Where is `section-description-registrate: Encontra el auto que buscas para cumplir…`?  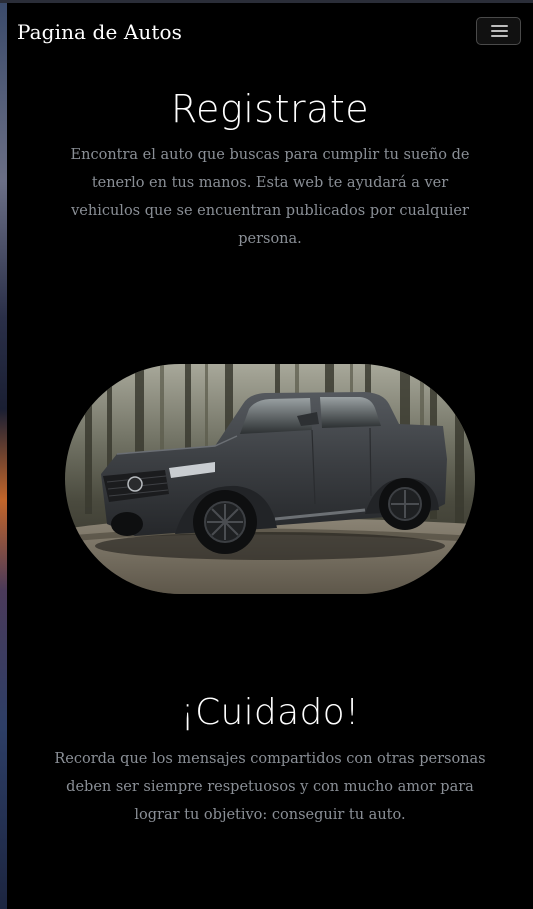
section-description-registrate: Encontra el auto que buscas para cumplir… is located at coordinates (270, 197).